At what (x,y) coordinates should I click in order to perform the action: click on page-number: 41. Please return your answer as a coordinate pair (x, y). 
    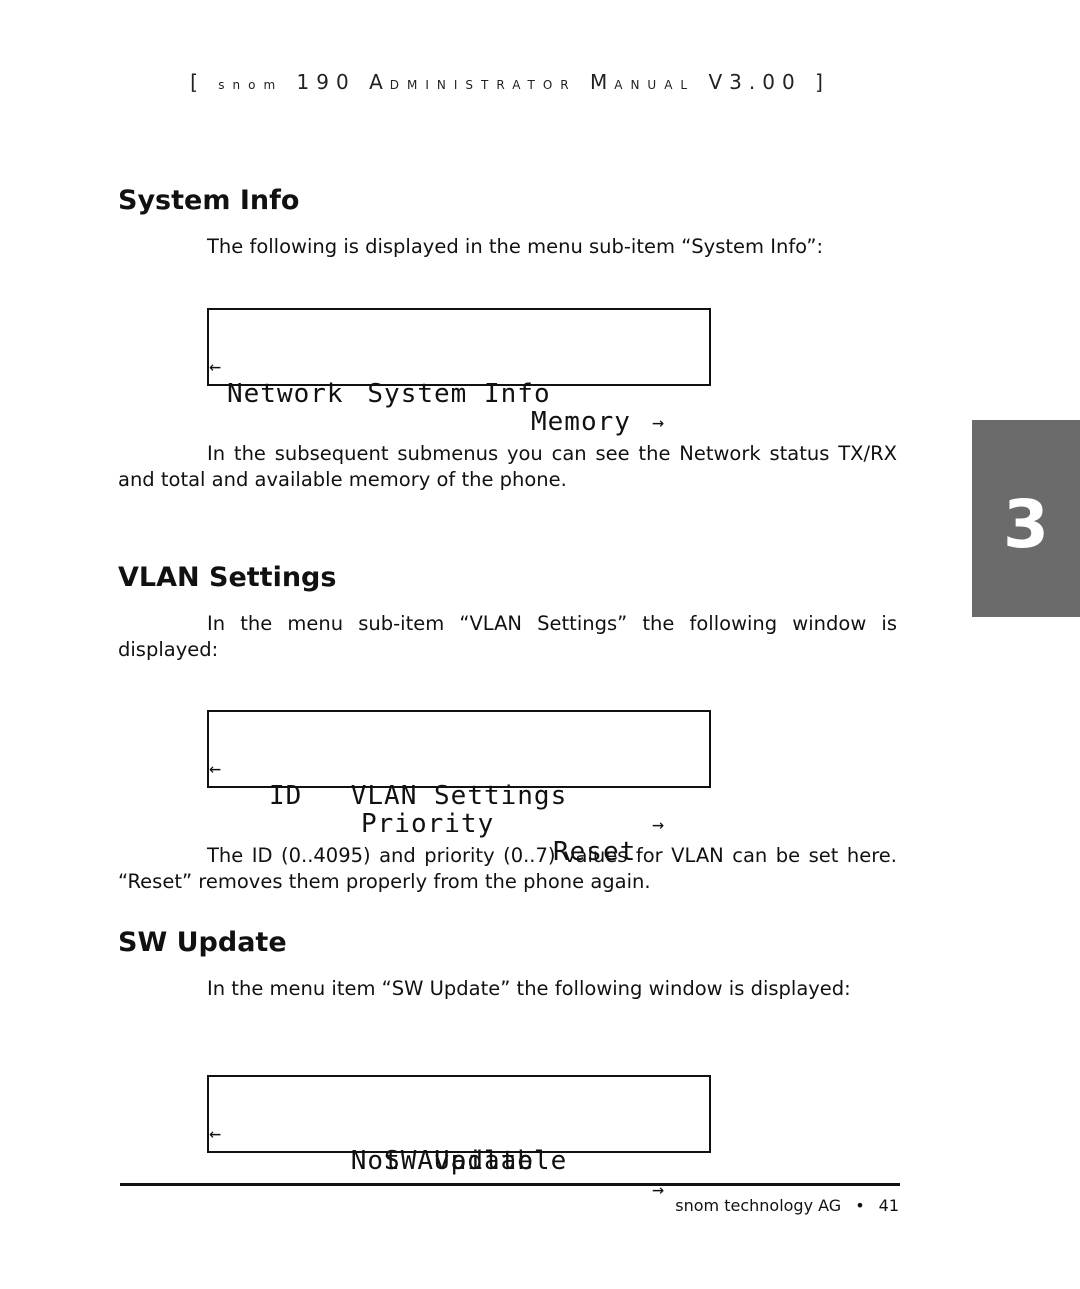
    Looking at the image, I should click on (888, 1205).